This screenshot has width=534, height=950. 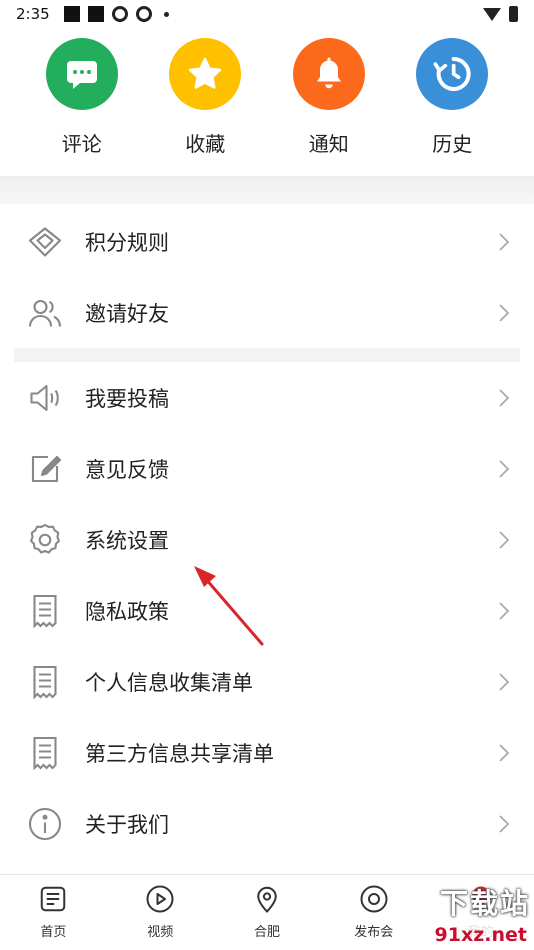 What do you see at coordinates (484, 903) in the screenshot?
I see `watermark-text: 下载站` at bounding box center [484, 903].